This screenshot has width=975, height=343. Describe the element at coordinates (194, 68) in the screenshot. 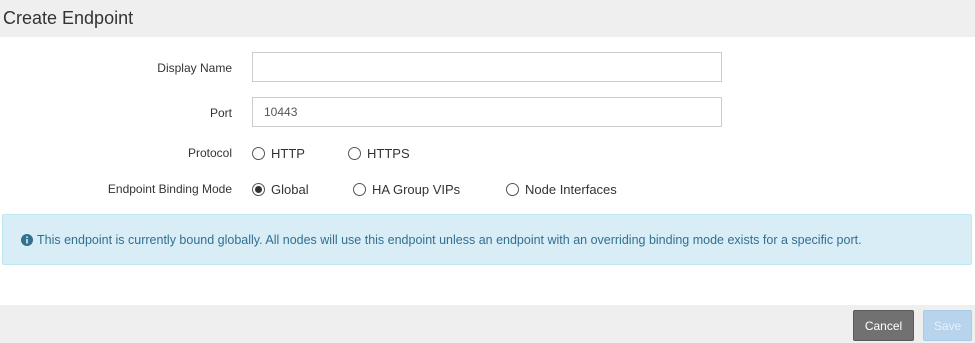

I see `display-name-label: Display Name` at that location.